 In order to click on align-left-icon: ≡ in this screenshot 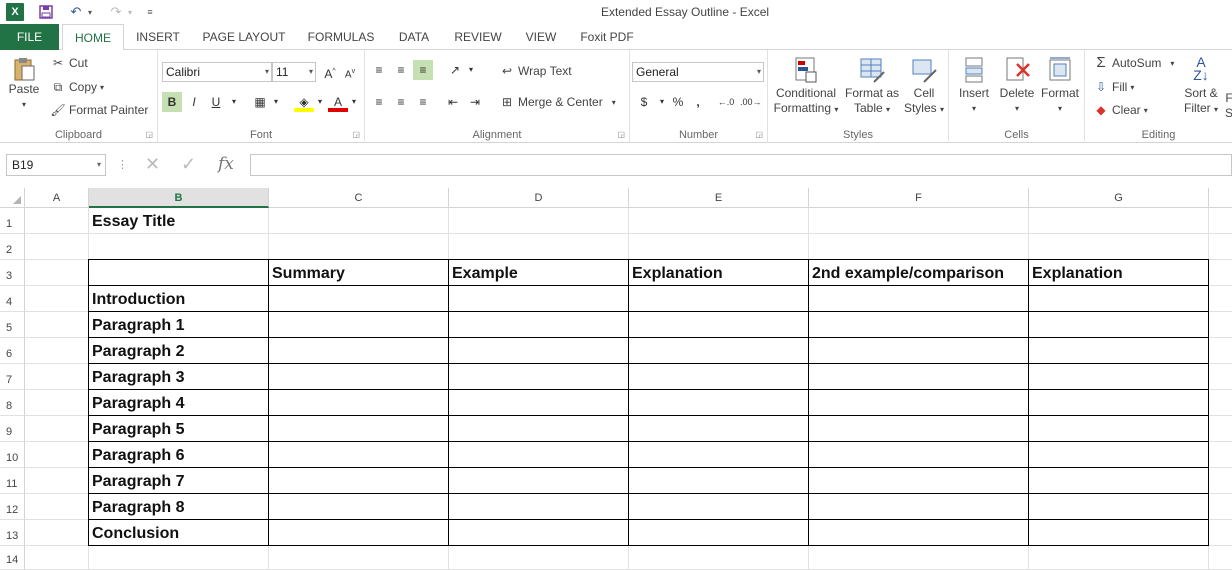, I will do `click(379, 102)`.